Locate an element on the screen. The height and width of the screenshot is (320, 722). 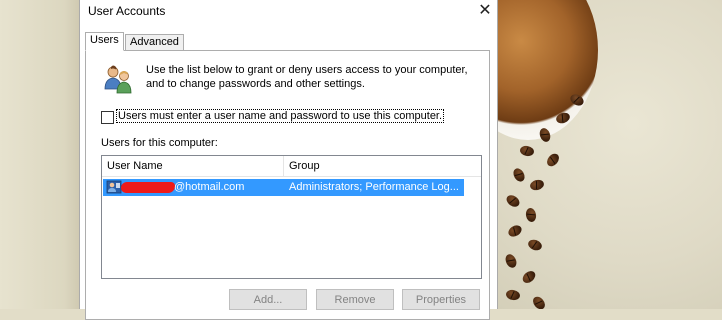
users-icon is located at coordinates (118, 79).